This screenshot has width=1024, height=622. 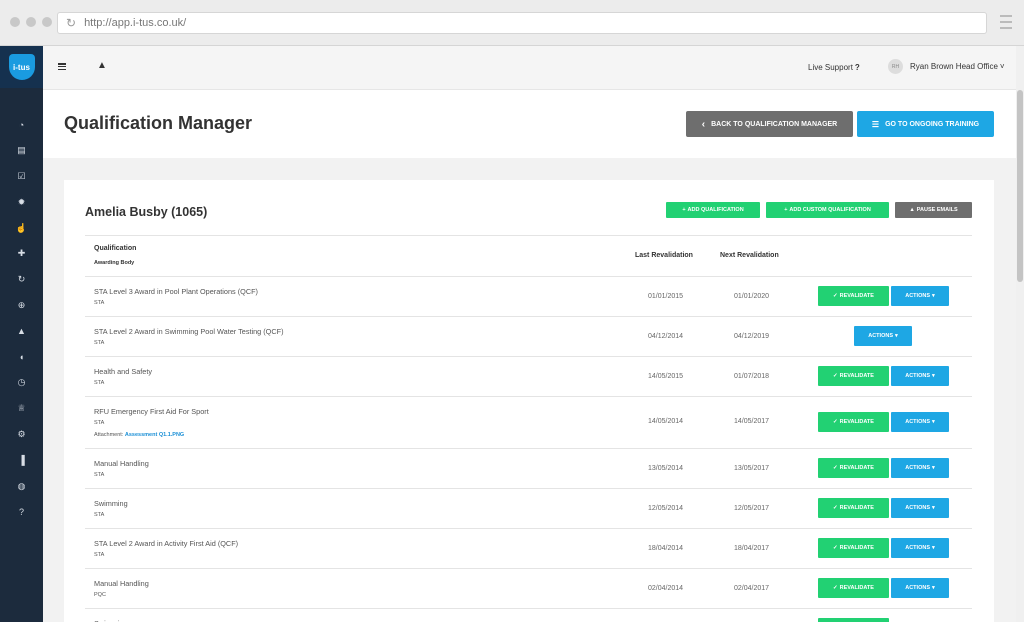 I want to click on app-logo: i-tus, so click(x=21, y=67).